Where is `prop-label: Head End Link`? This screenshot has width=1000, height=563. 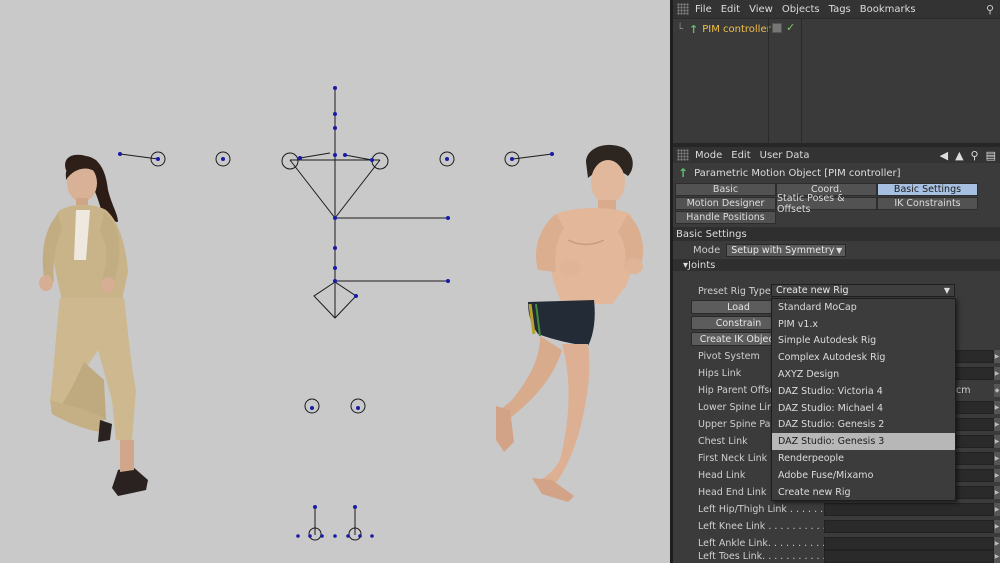 prop-label: Head End Link is located at coordinates (732, 492).